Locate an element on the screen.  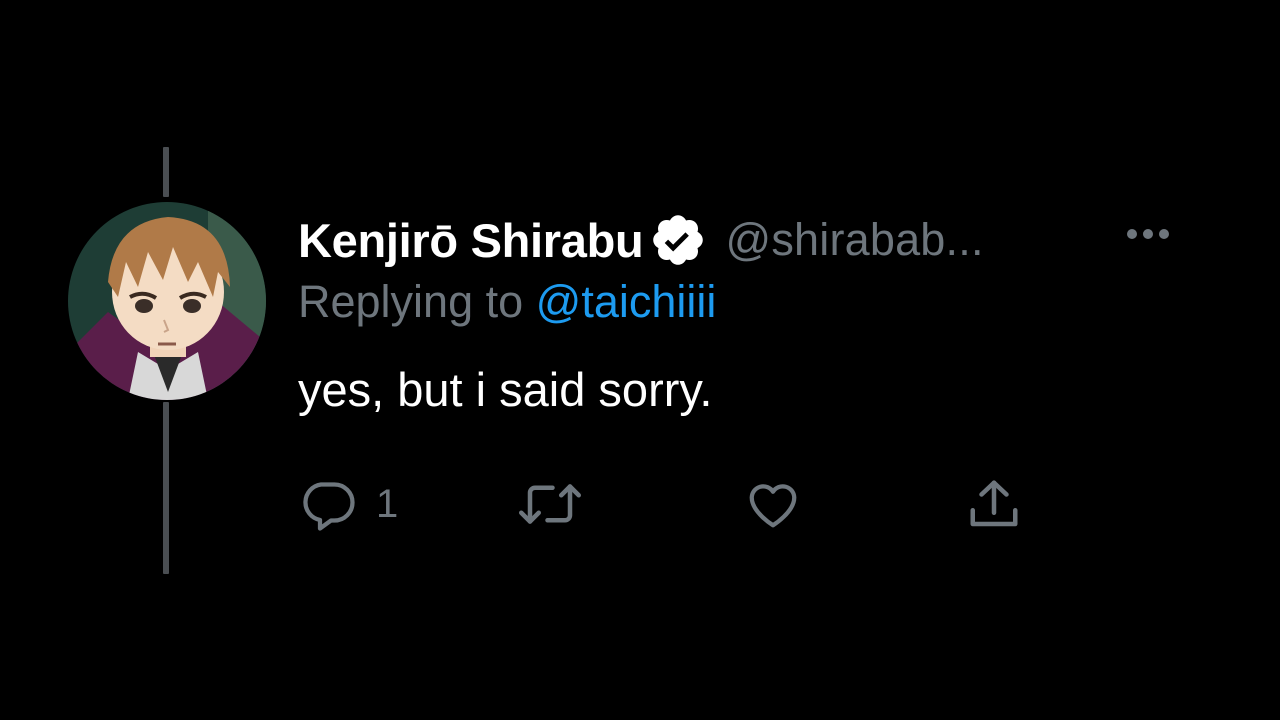
avatar is located at coordinates (167, 301).